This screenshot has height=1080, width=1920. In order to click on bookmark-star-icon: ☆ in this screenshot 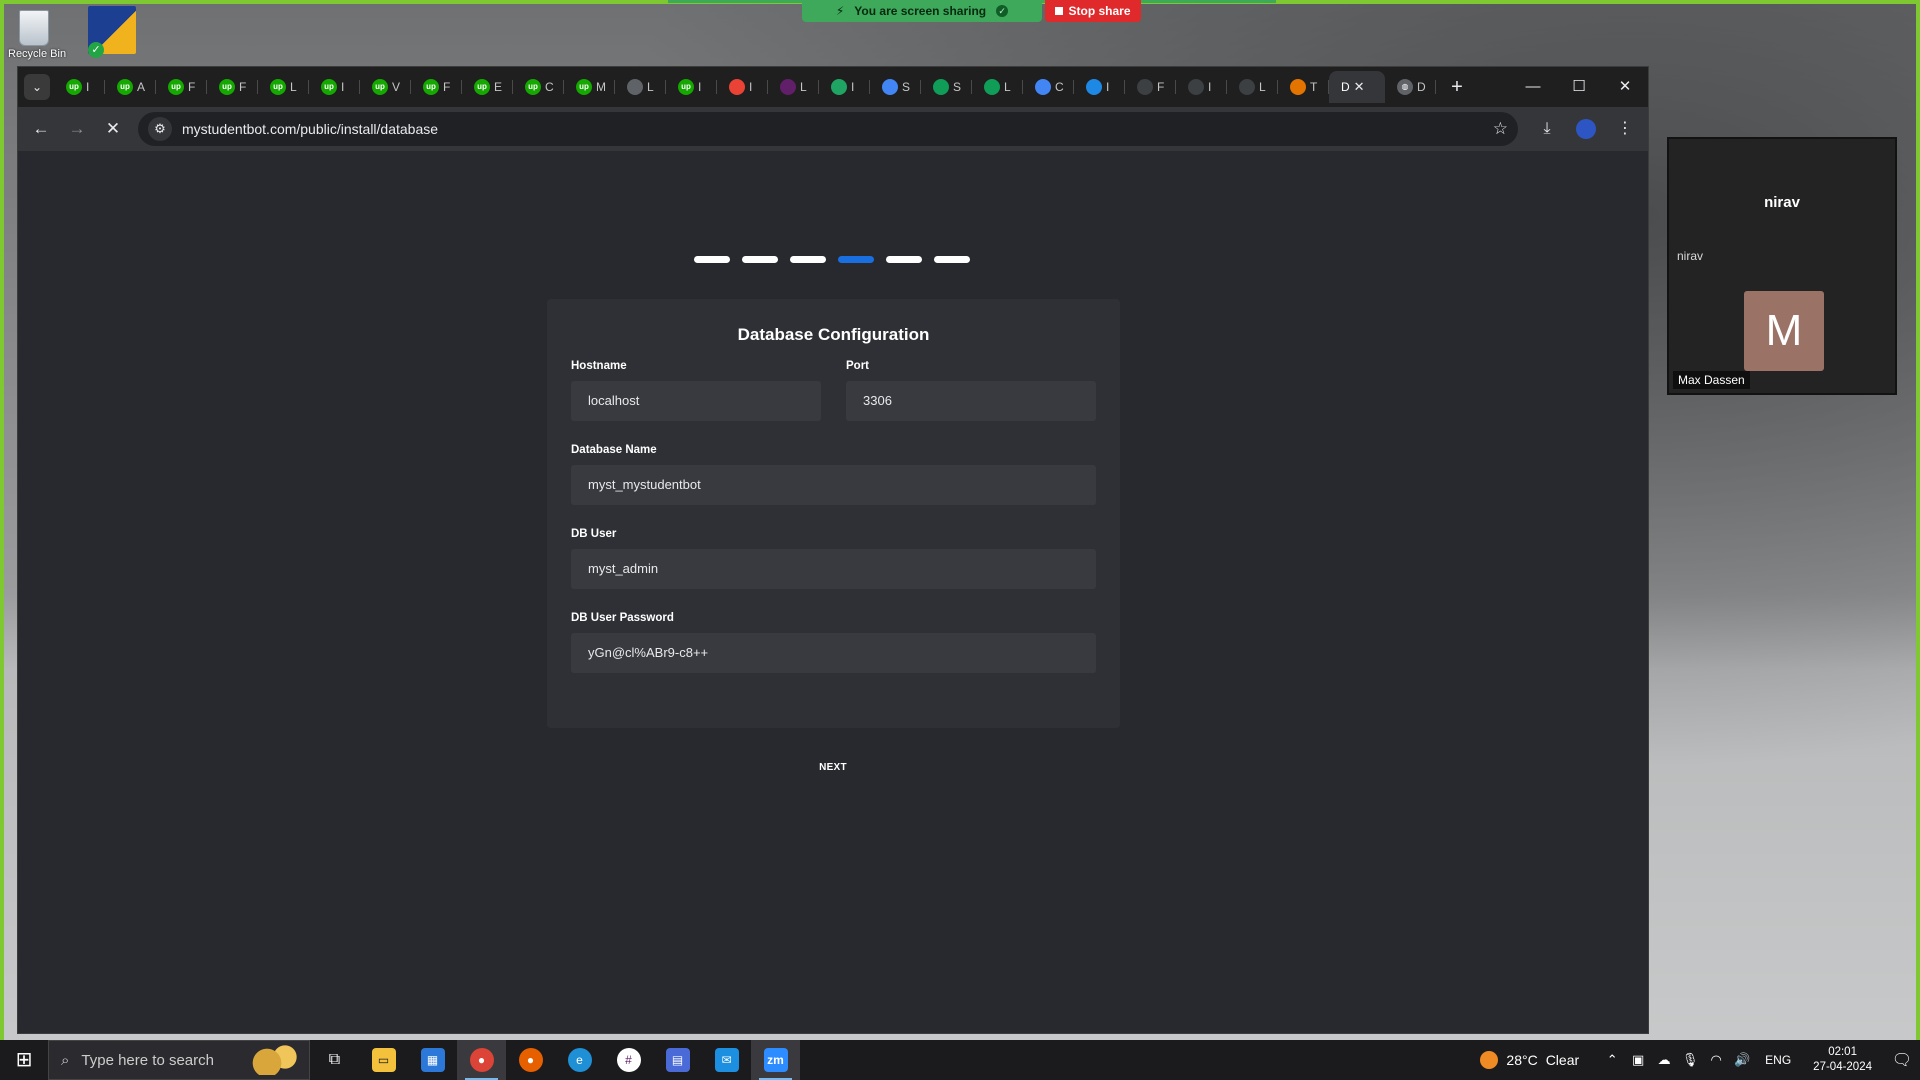, I will do `click(1500, 129)`.